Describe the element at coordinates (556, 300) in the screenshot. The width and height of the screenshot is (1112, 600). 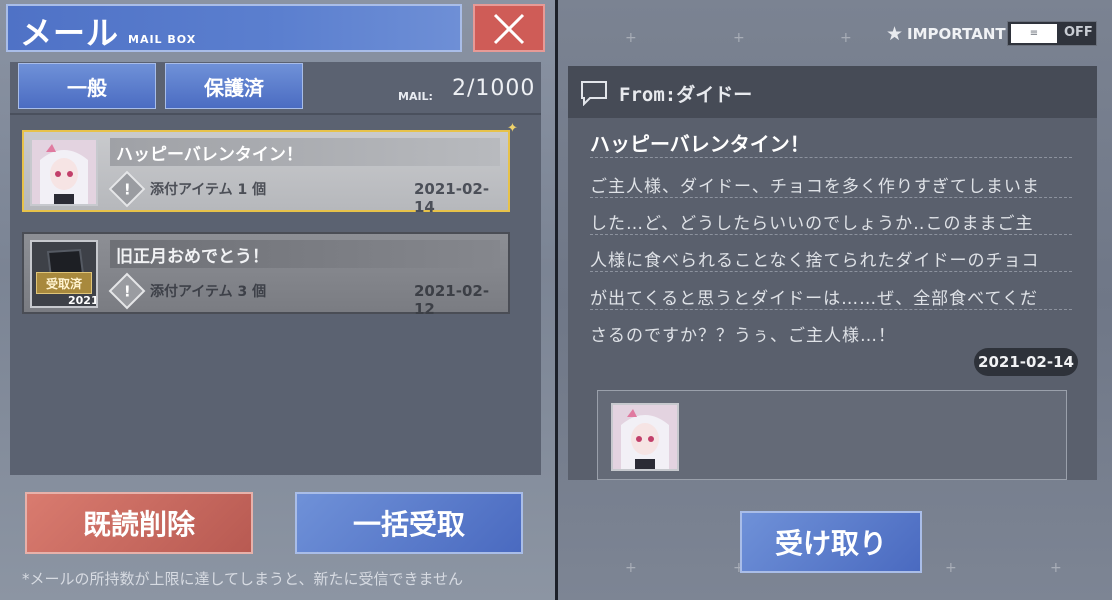
I see `divider` at that location.